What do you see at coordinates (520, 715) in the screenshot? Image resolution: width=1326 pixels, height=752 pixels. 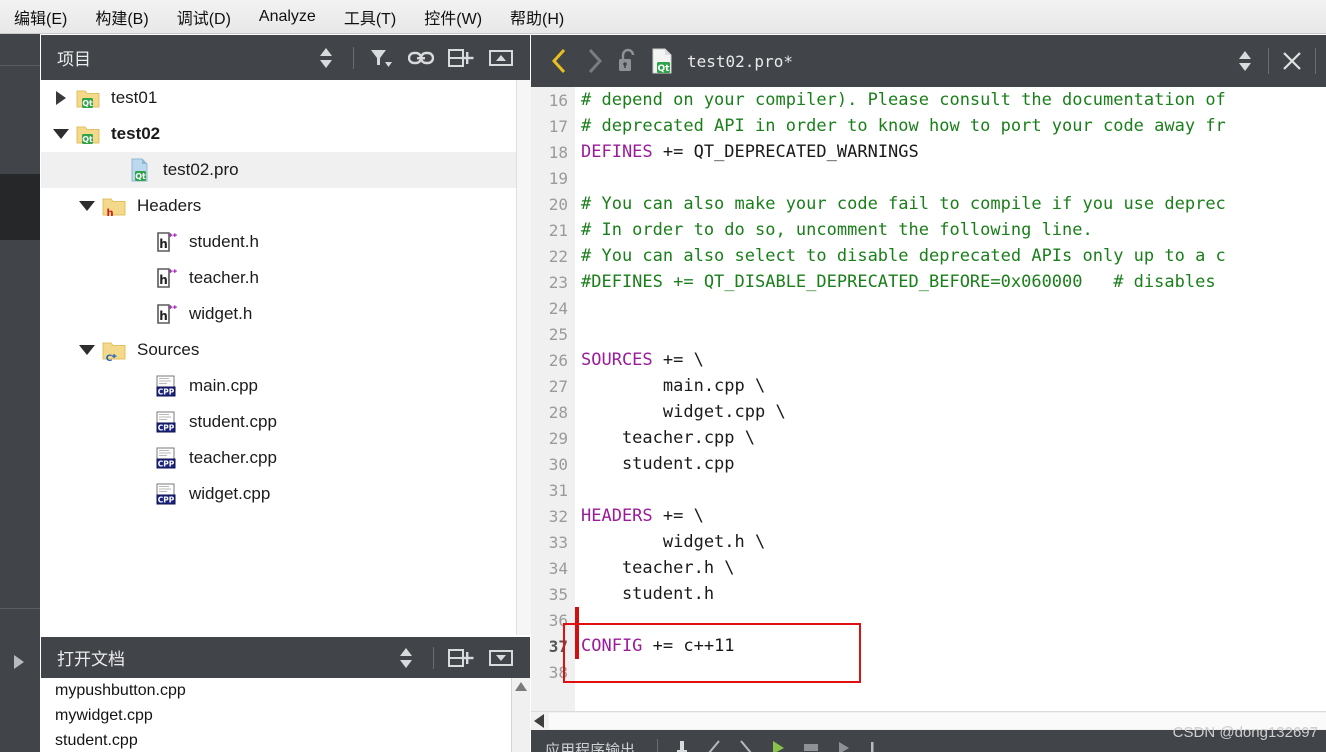 I see `open-documents-scrollbar` at bounding box center [520, 715].